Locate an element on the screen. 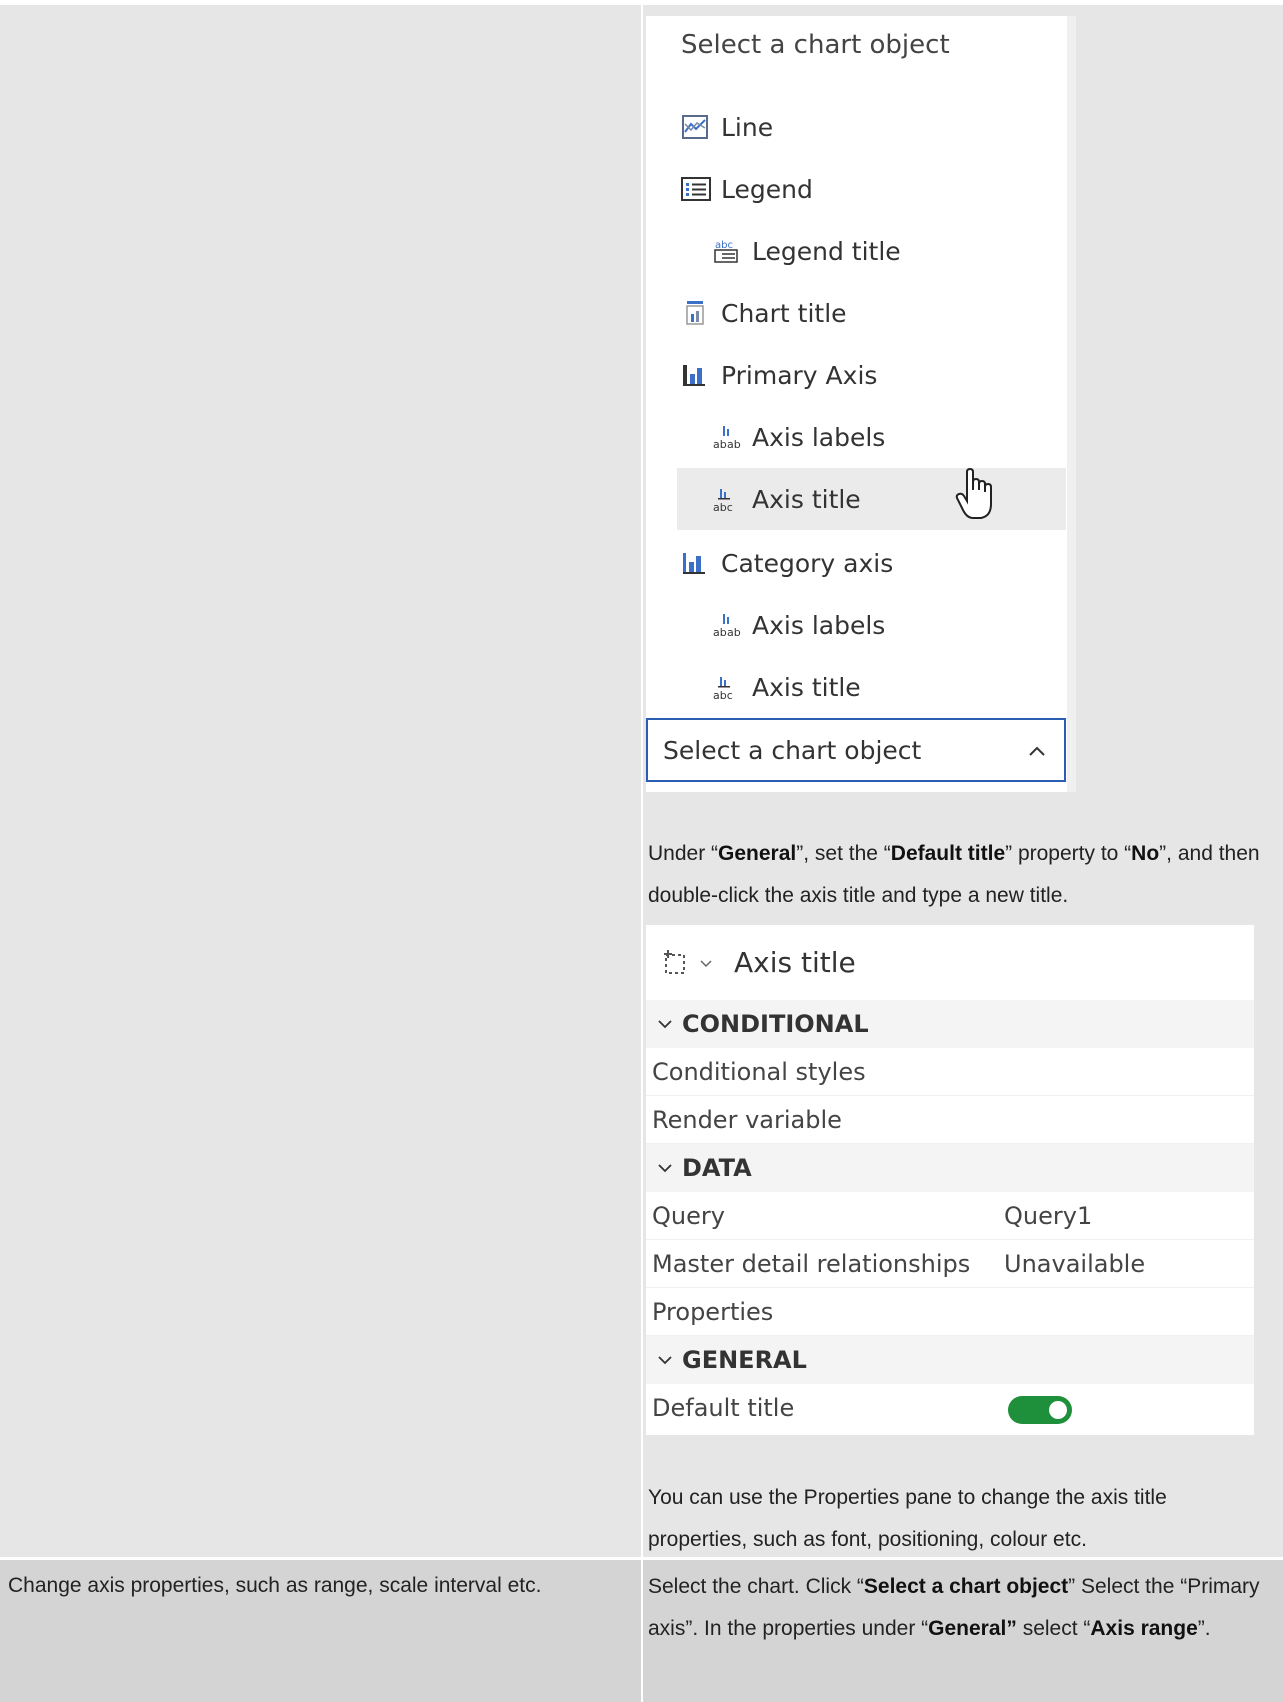 This screenshot has width=1283, height=1702. menu-item-legend: Legend is located at coordinates (856, 189).